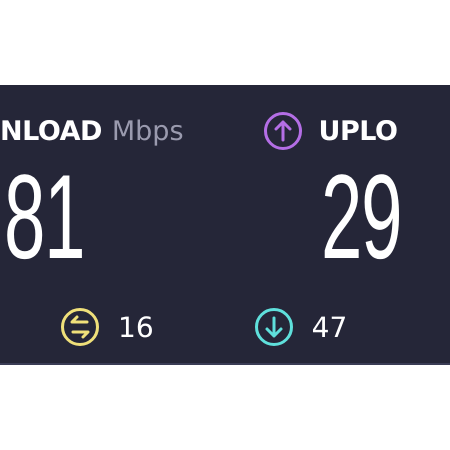 The width and height of the screenshot is (450, 450). I want to click on download-value: 47, so click(330, 327).